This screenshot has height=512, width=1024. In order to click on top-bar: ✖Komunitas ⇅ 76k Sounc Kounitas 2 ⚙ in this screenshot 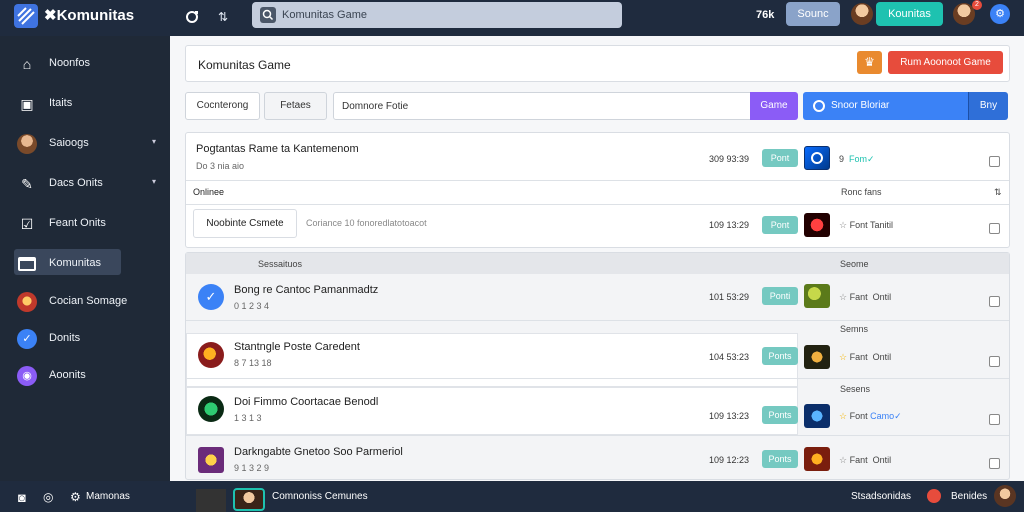, I will do `click(512, 18)`.